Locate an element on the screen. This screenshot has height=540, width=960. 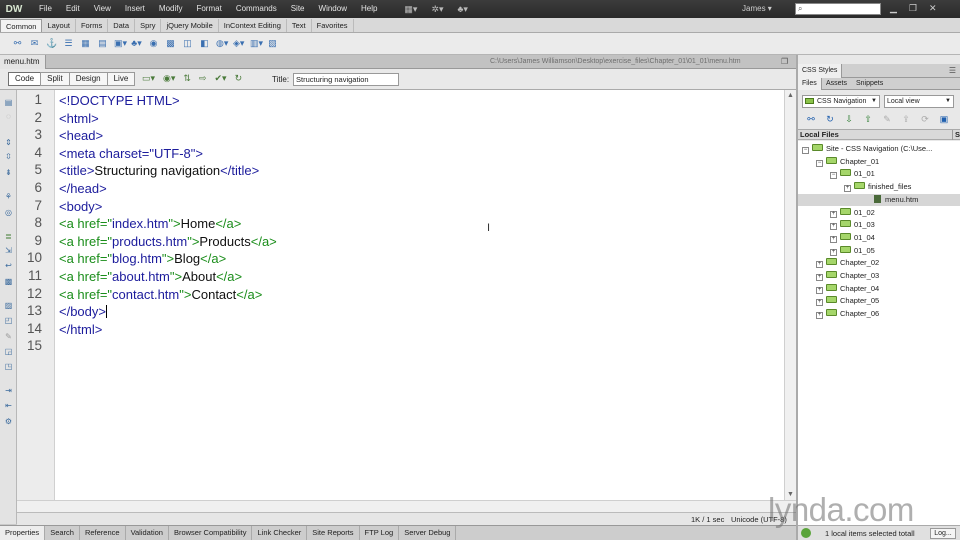
tree-folder-item: +01_03 is located at coordinates (852, 225).